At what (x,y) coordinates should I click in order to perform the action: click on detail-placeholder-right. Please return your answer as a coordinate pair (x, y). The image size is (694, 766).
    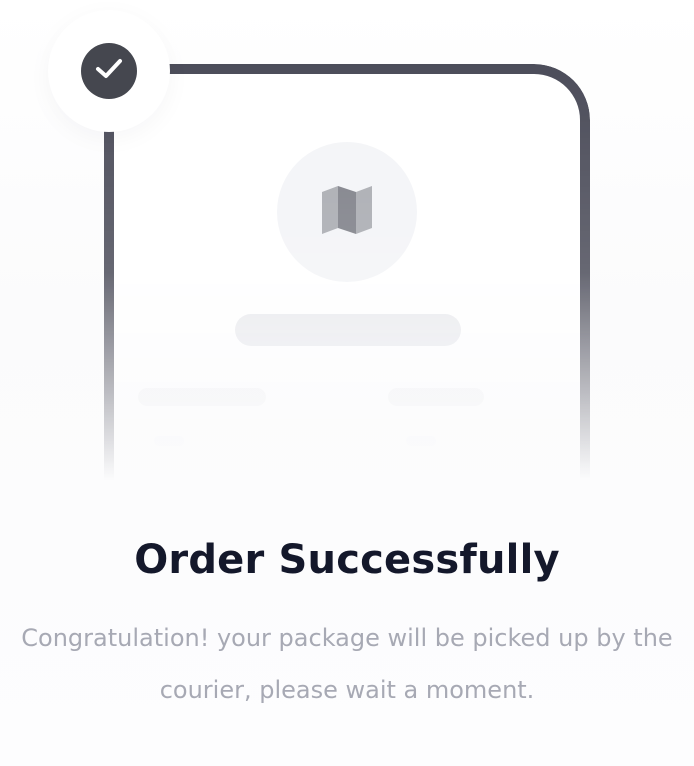
    Looking at the image, I should click on (436, 397).